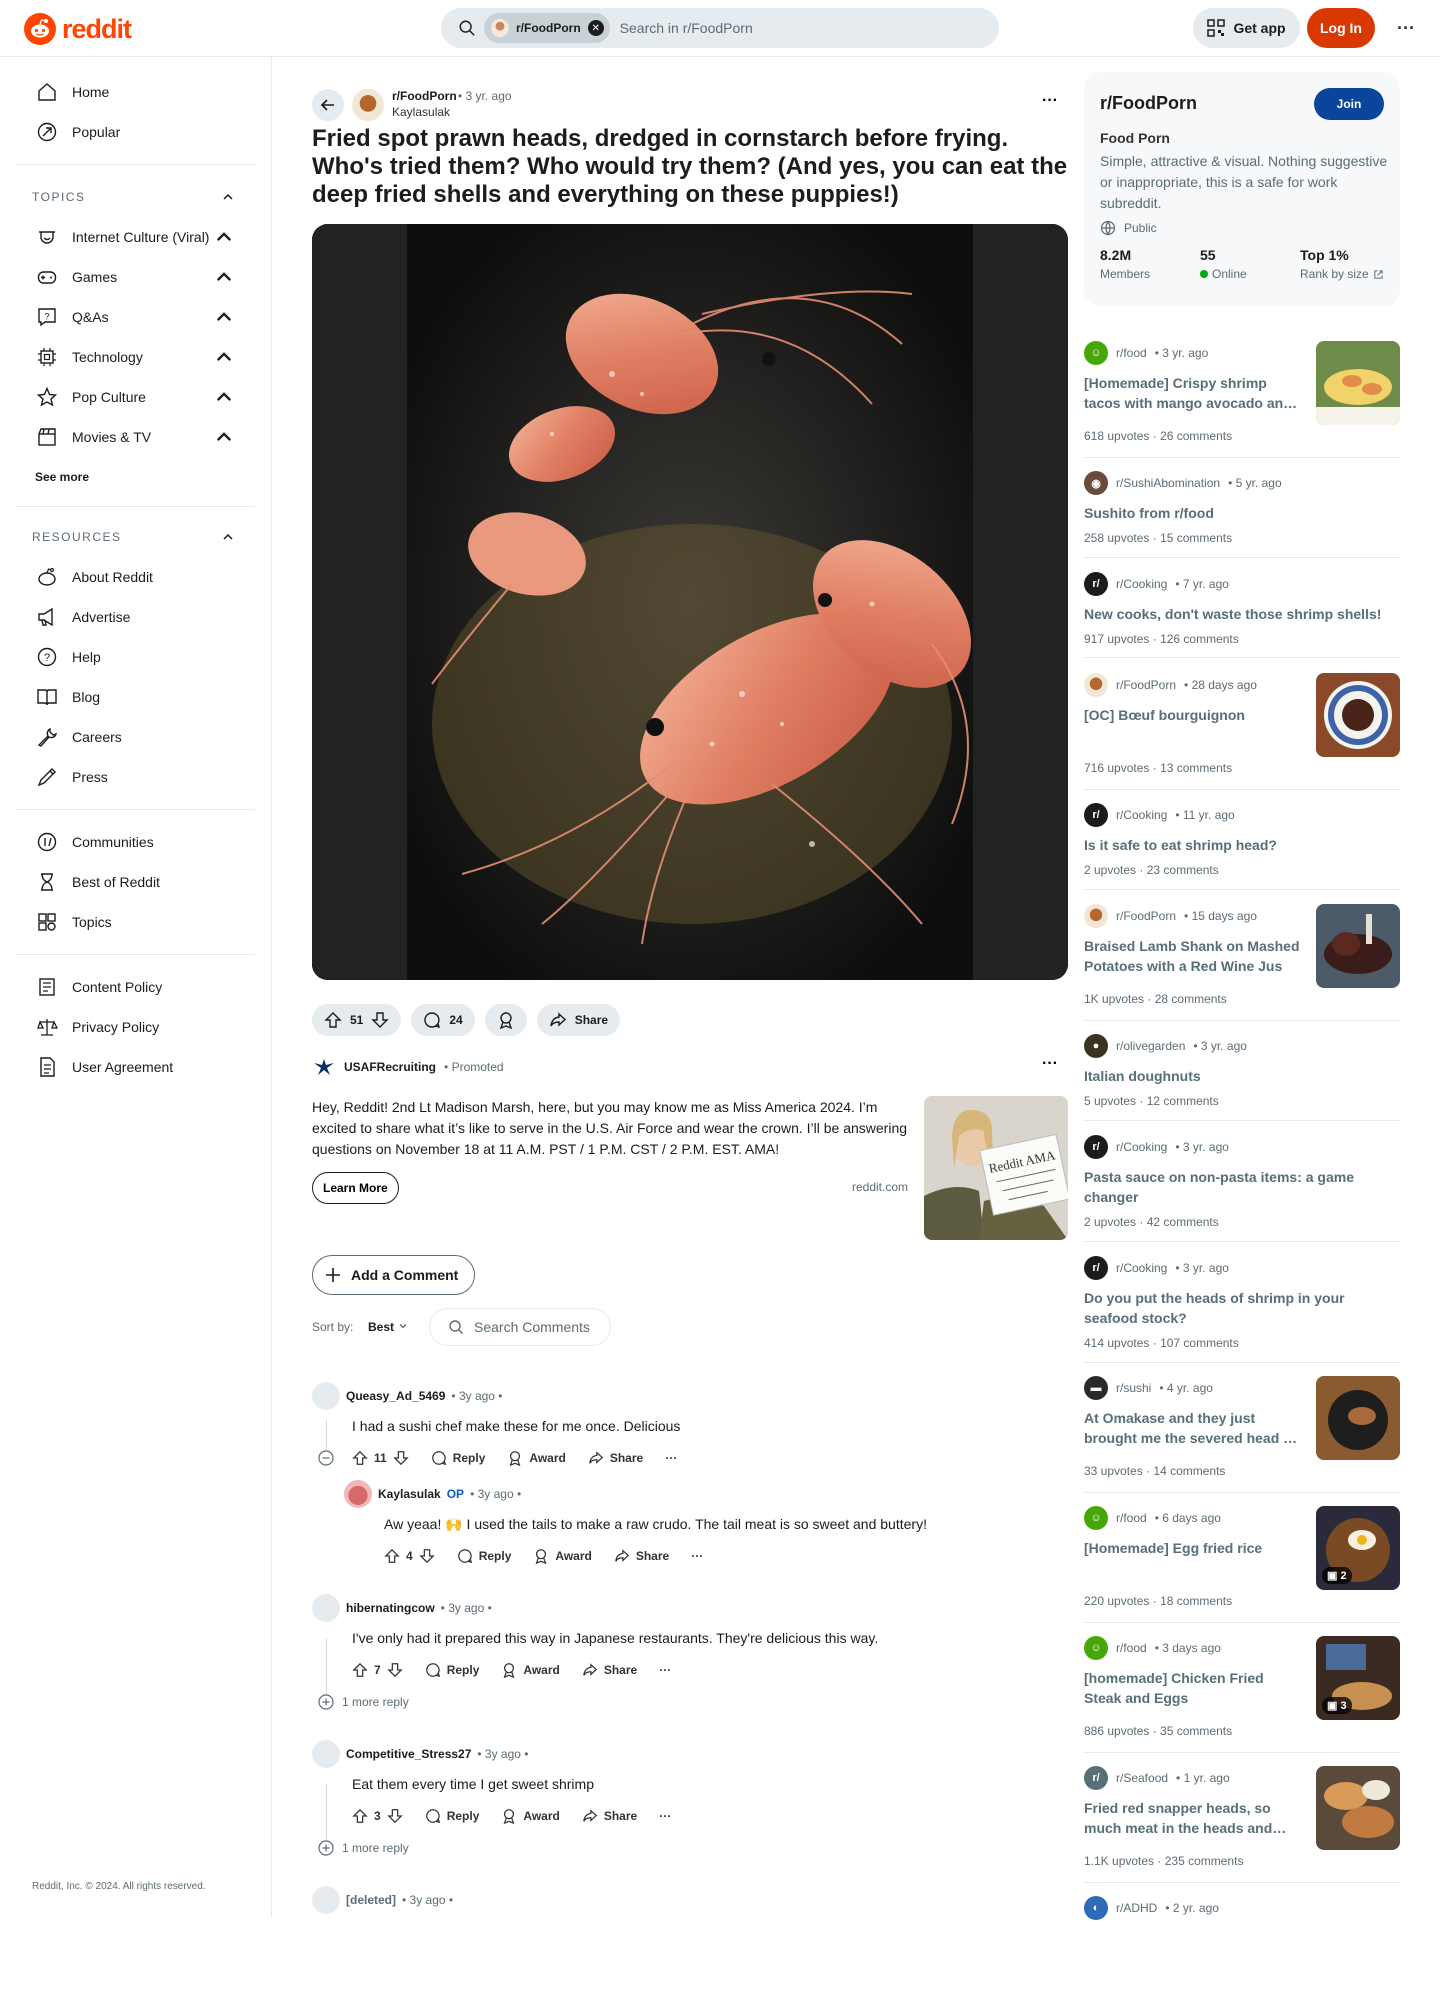 The image size is (1440, 2000). Describe the element at coordinates (62, 477) in the screenshot. I see `see-more-link: See more` at that location.